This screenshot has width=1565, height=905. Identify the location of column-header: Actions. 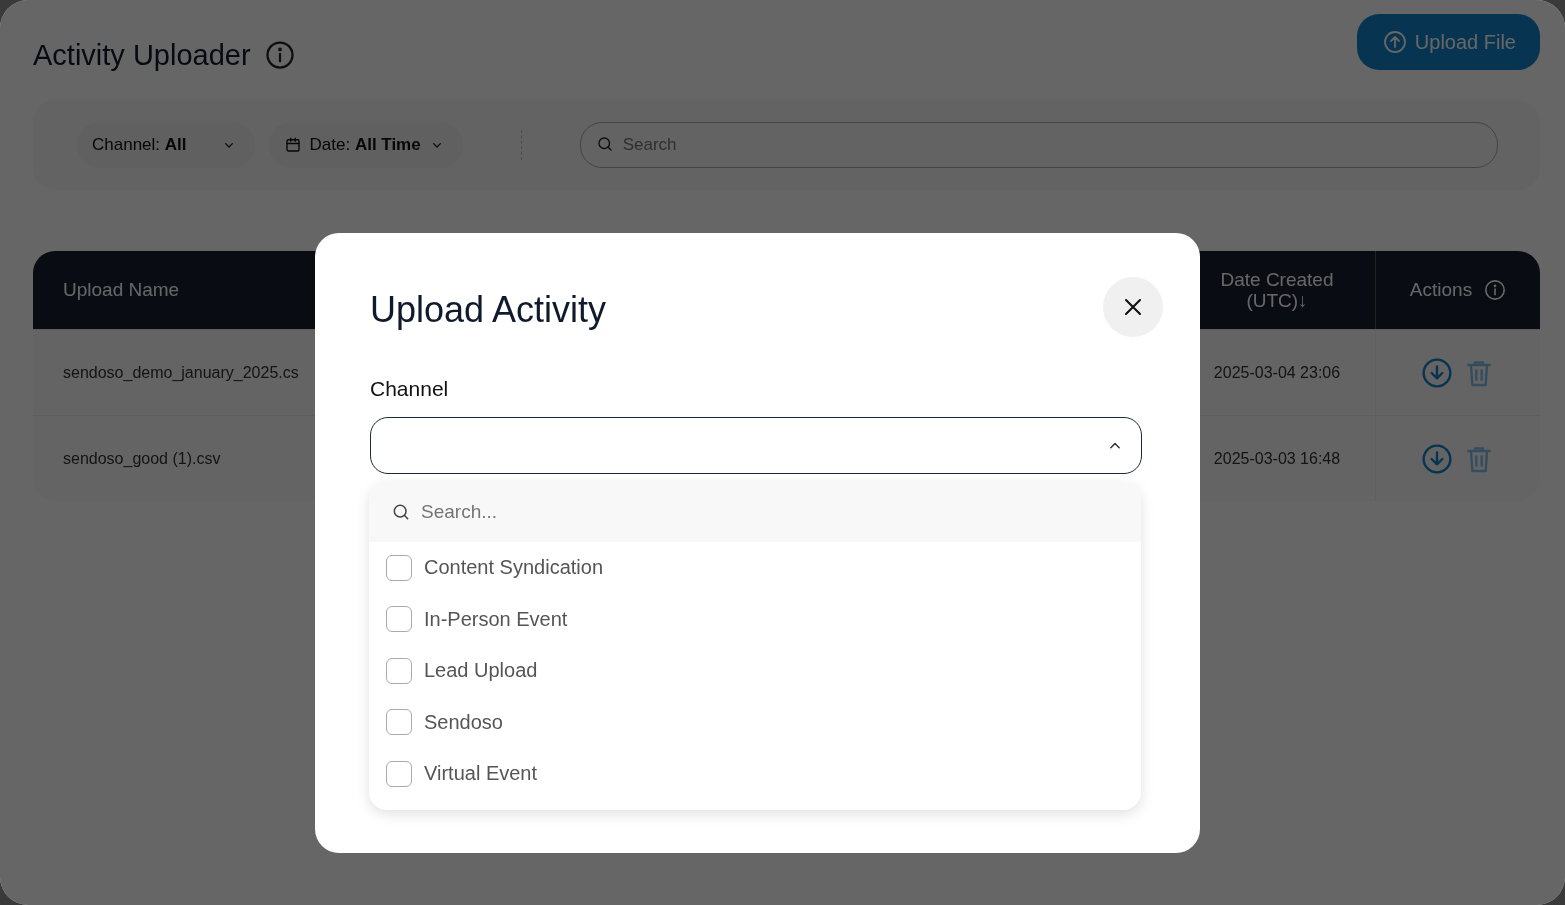
(1441, 290).